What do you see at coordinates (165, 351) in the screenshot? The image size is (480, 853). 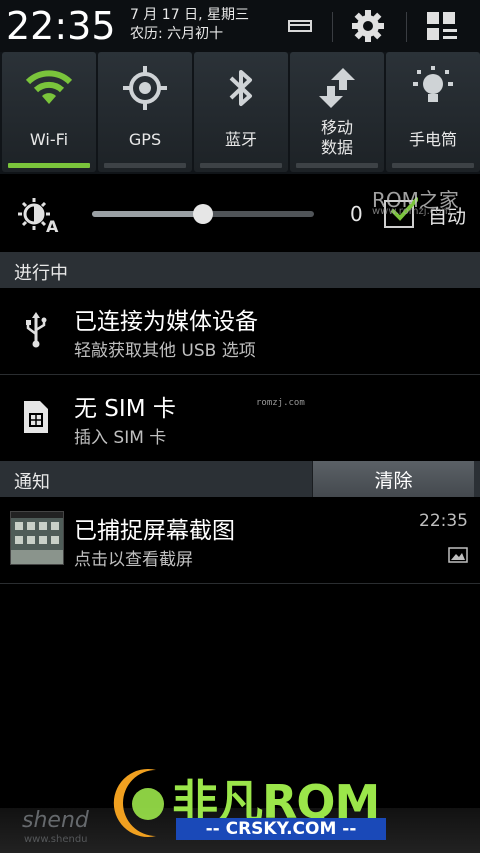 I see `notification-subtitle: 轻敲获取其他 USB 选项` at bounding box center [165, 351].